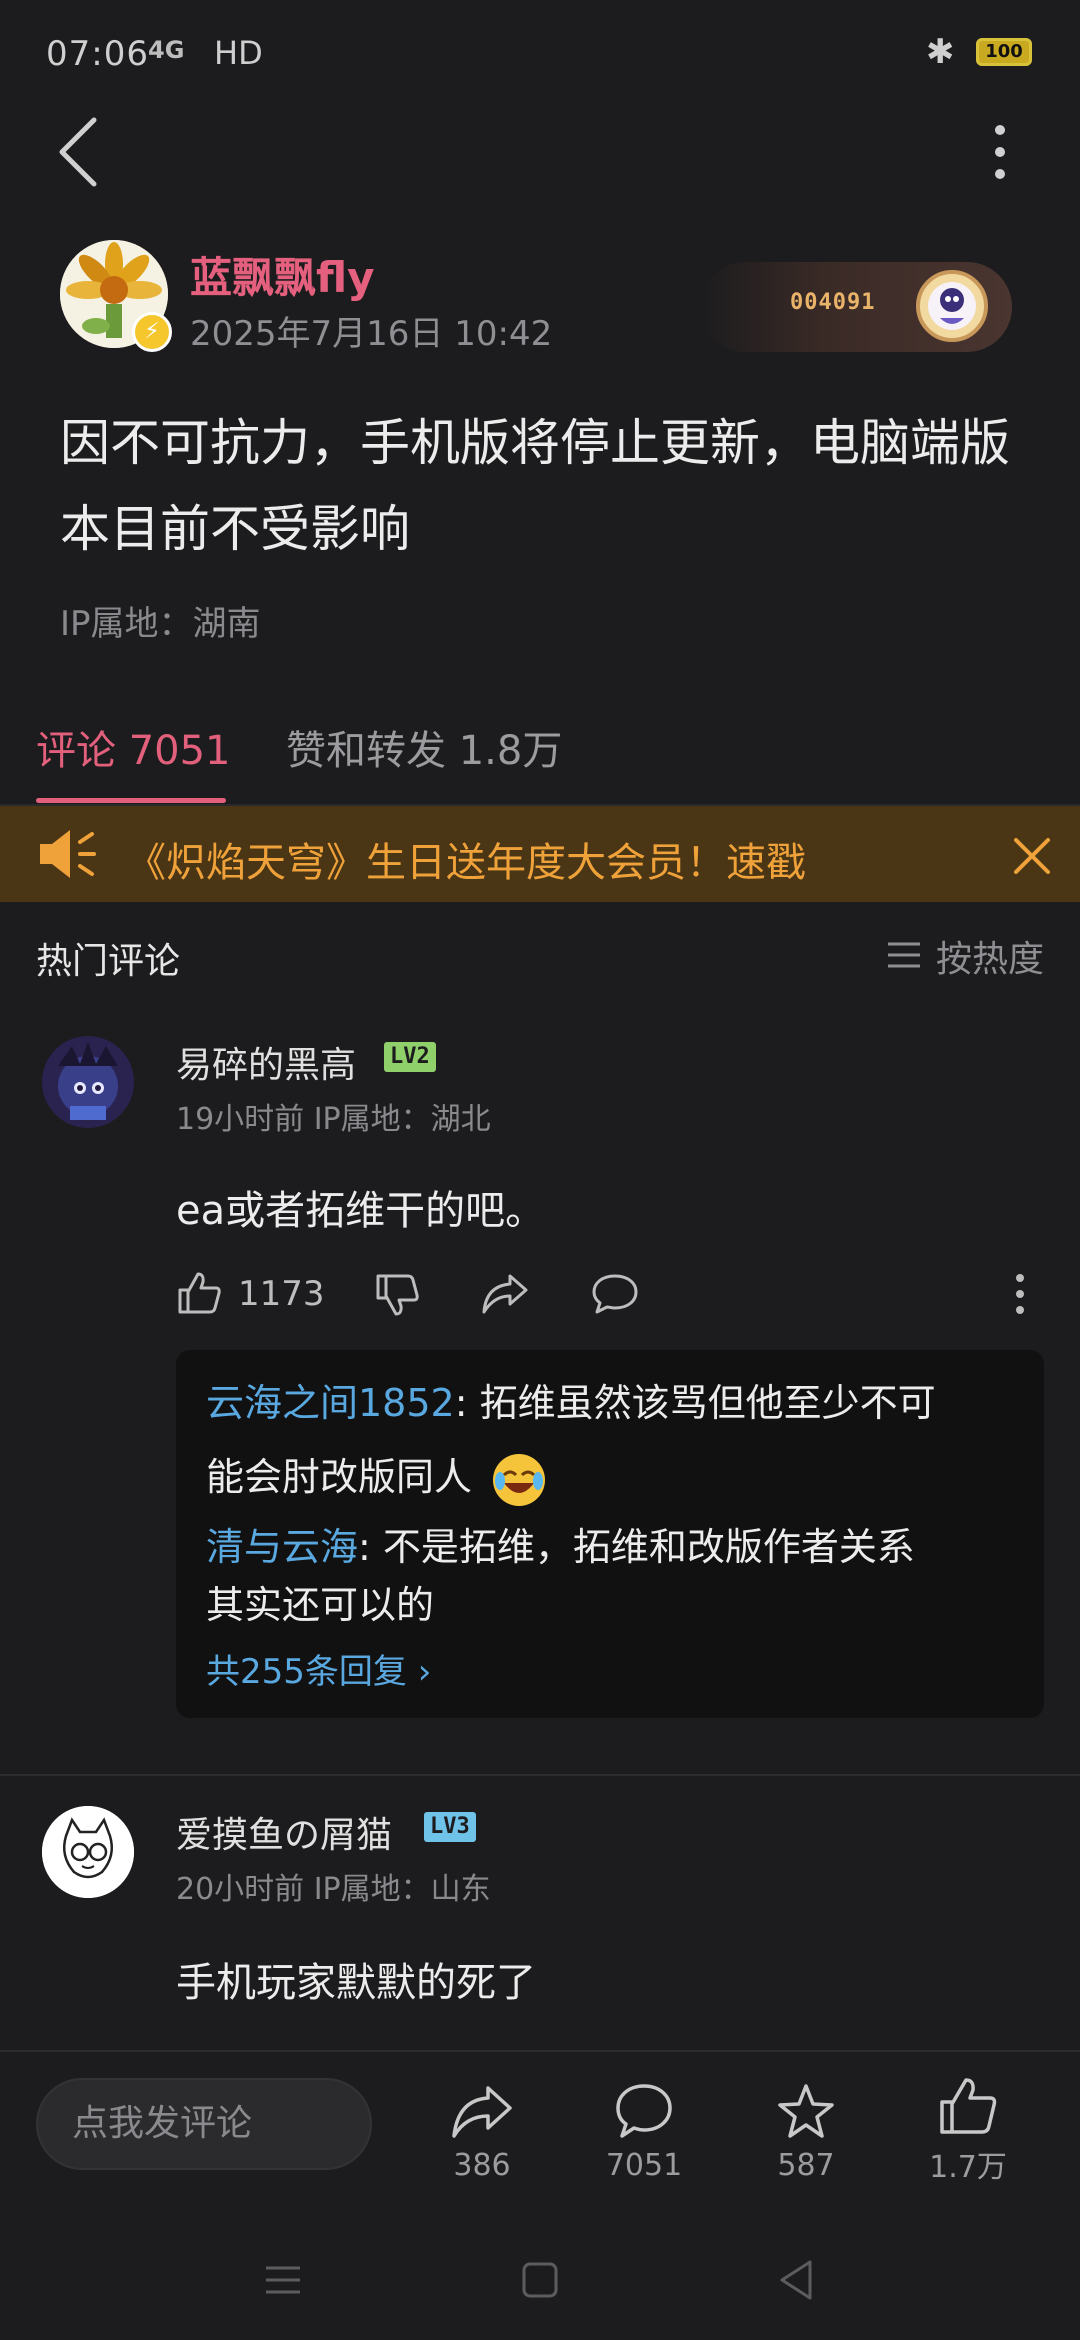 This screenshot has width=1080, height=2340. I want to click on share-count: 386, so click(482, 2165).